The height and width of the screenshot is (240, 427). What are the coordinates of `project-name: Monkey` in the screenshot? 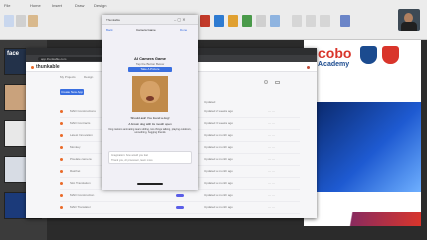 It's located at (75, 147).